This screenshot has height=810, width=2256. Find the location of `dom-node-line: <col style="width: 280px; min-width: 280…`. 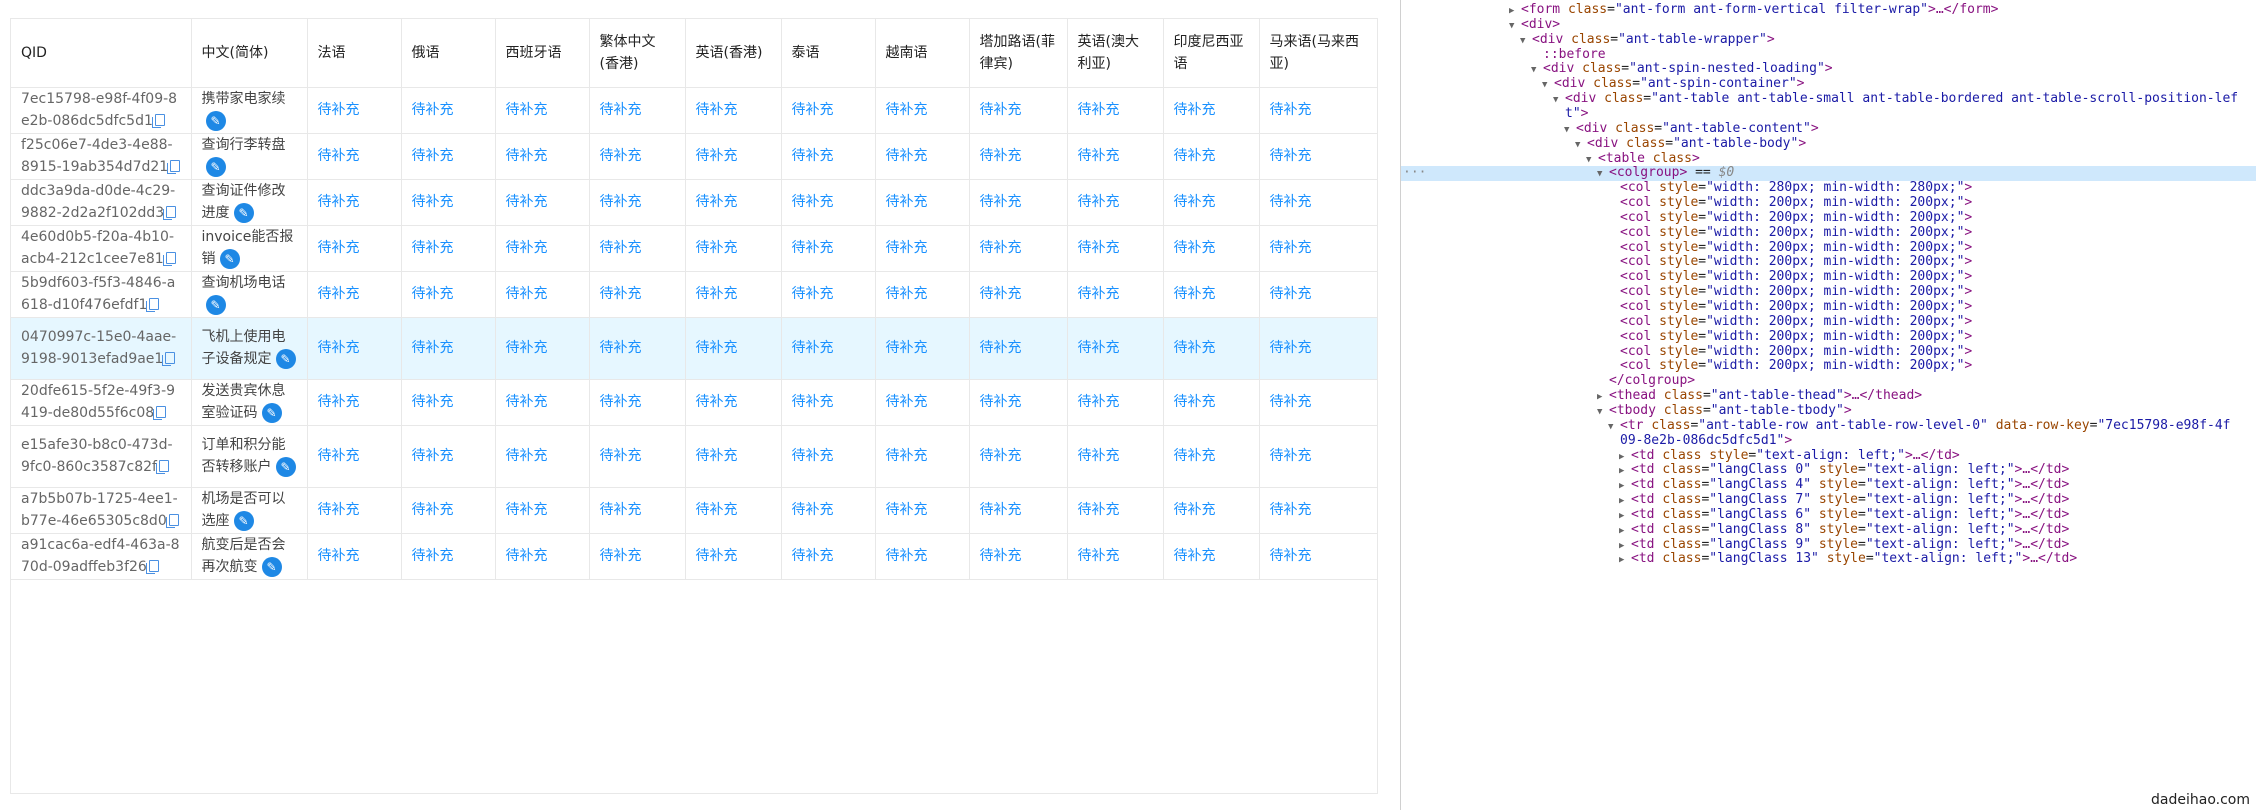

dom-node-line: <col style="width: 280px; min-width: 280… is located at coordinates (1828, 188).